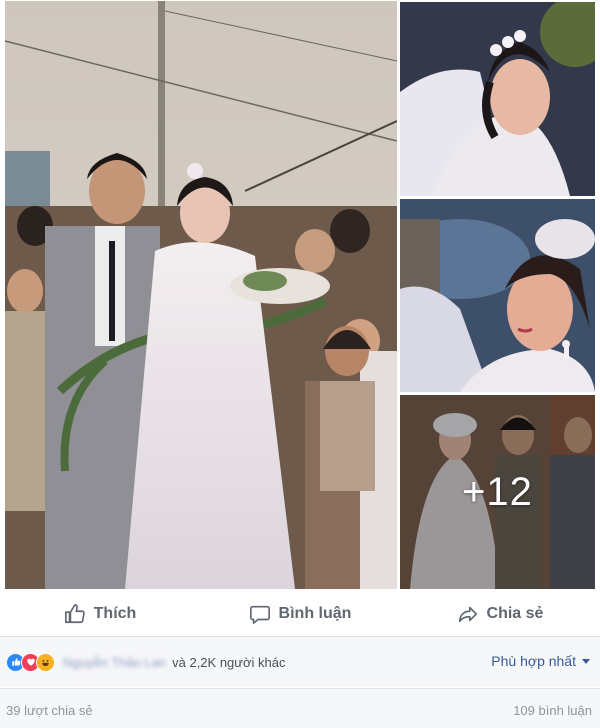 Image resolution: width=600 pixels, height=728 pixels. I want to click on more-photos-overlay: +12, so click(497, 492).